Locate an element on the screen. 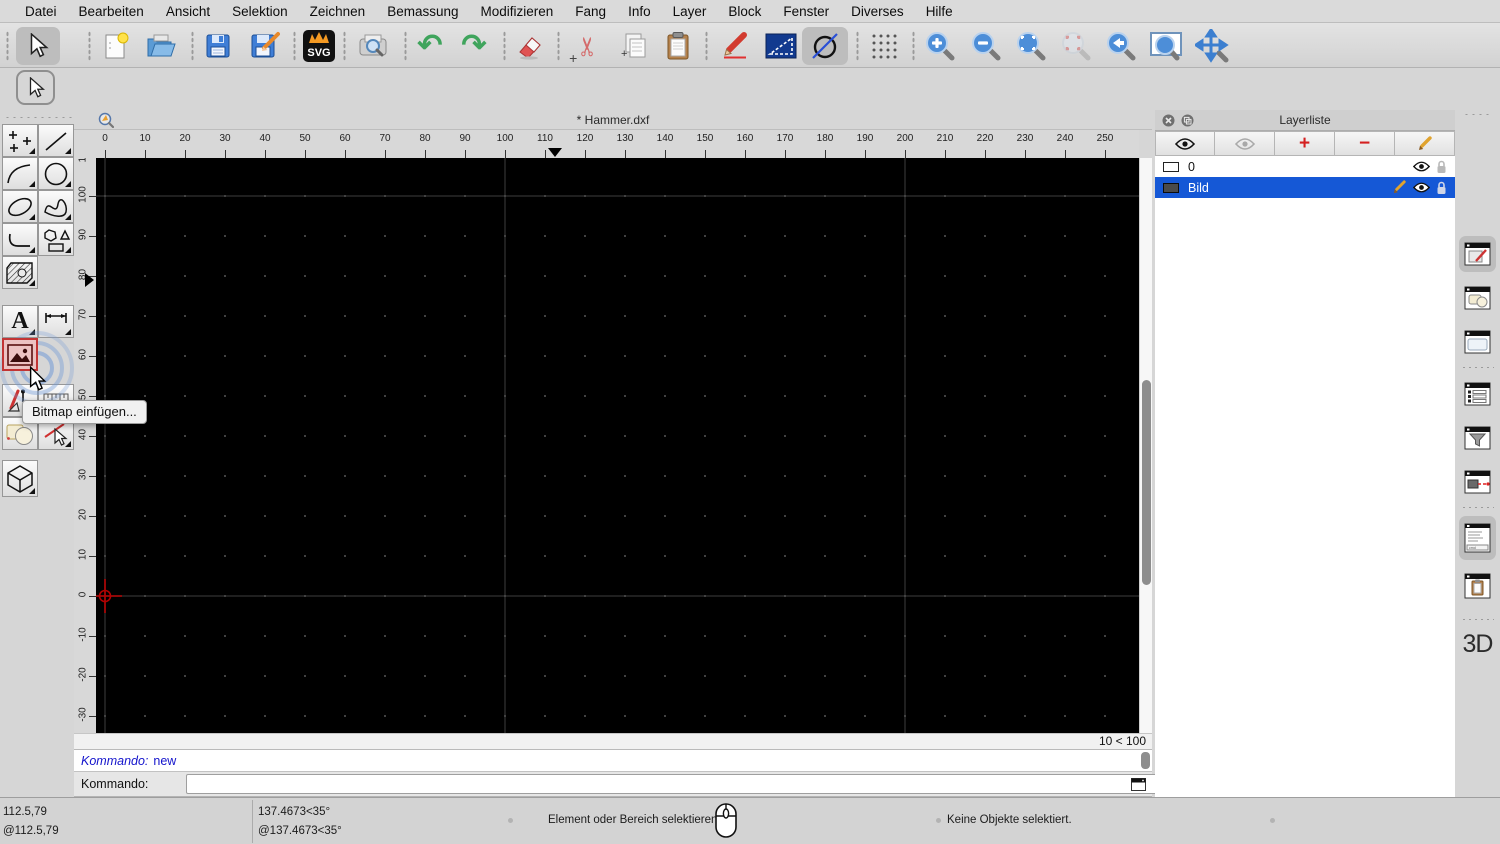 The width and height of the screenshot is (1500, 844). hide-all-layers-button is located at coordinates (1245, 143).